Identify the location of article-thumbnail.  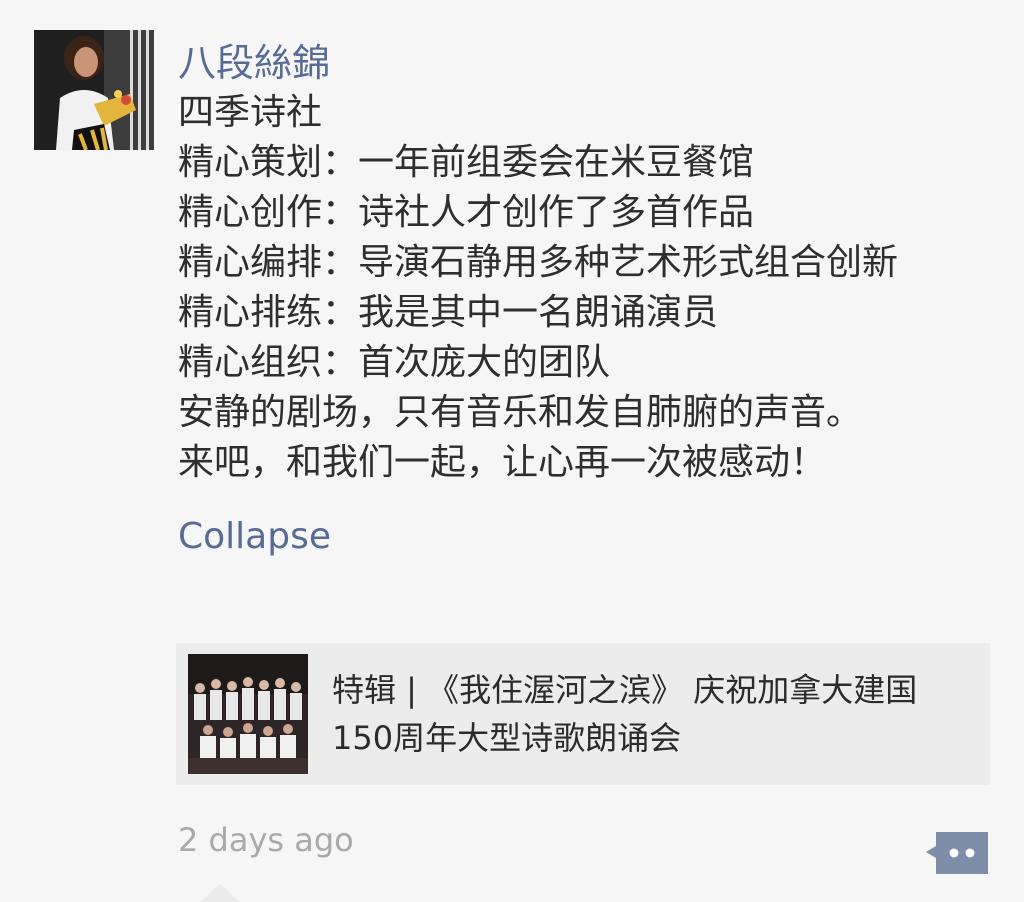
(248, 714).